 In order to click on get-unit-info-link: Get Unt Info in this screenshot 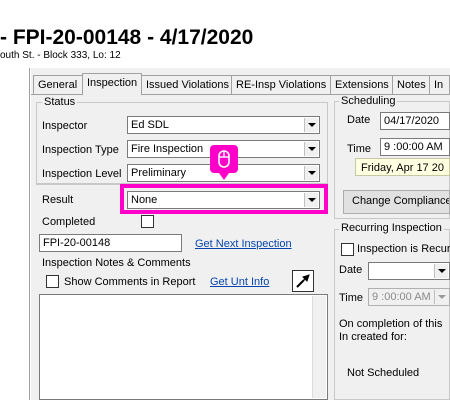, I will do `click(239, 282)`.